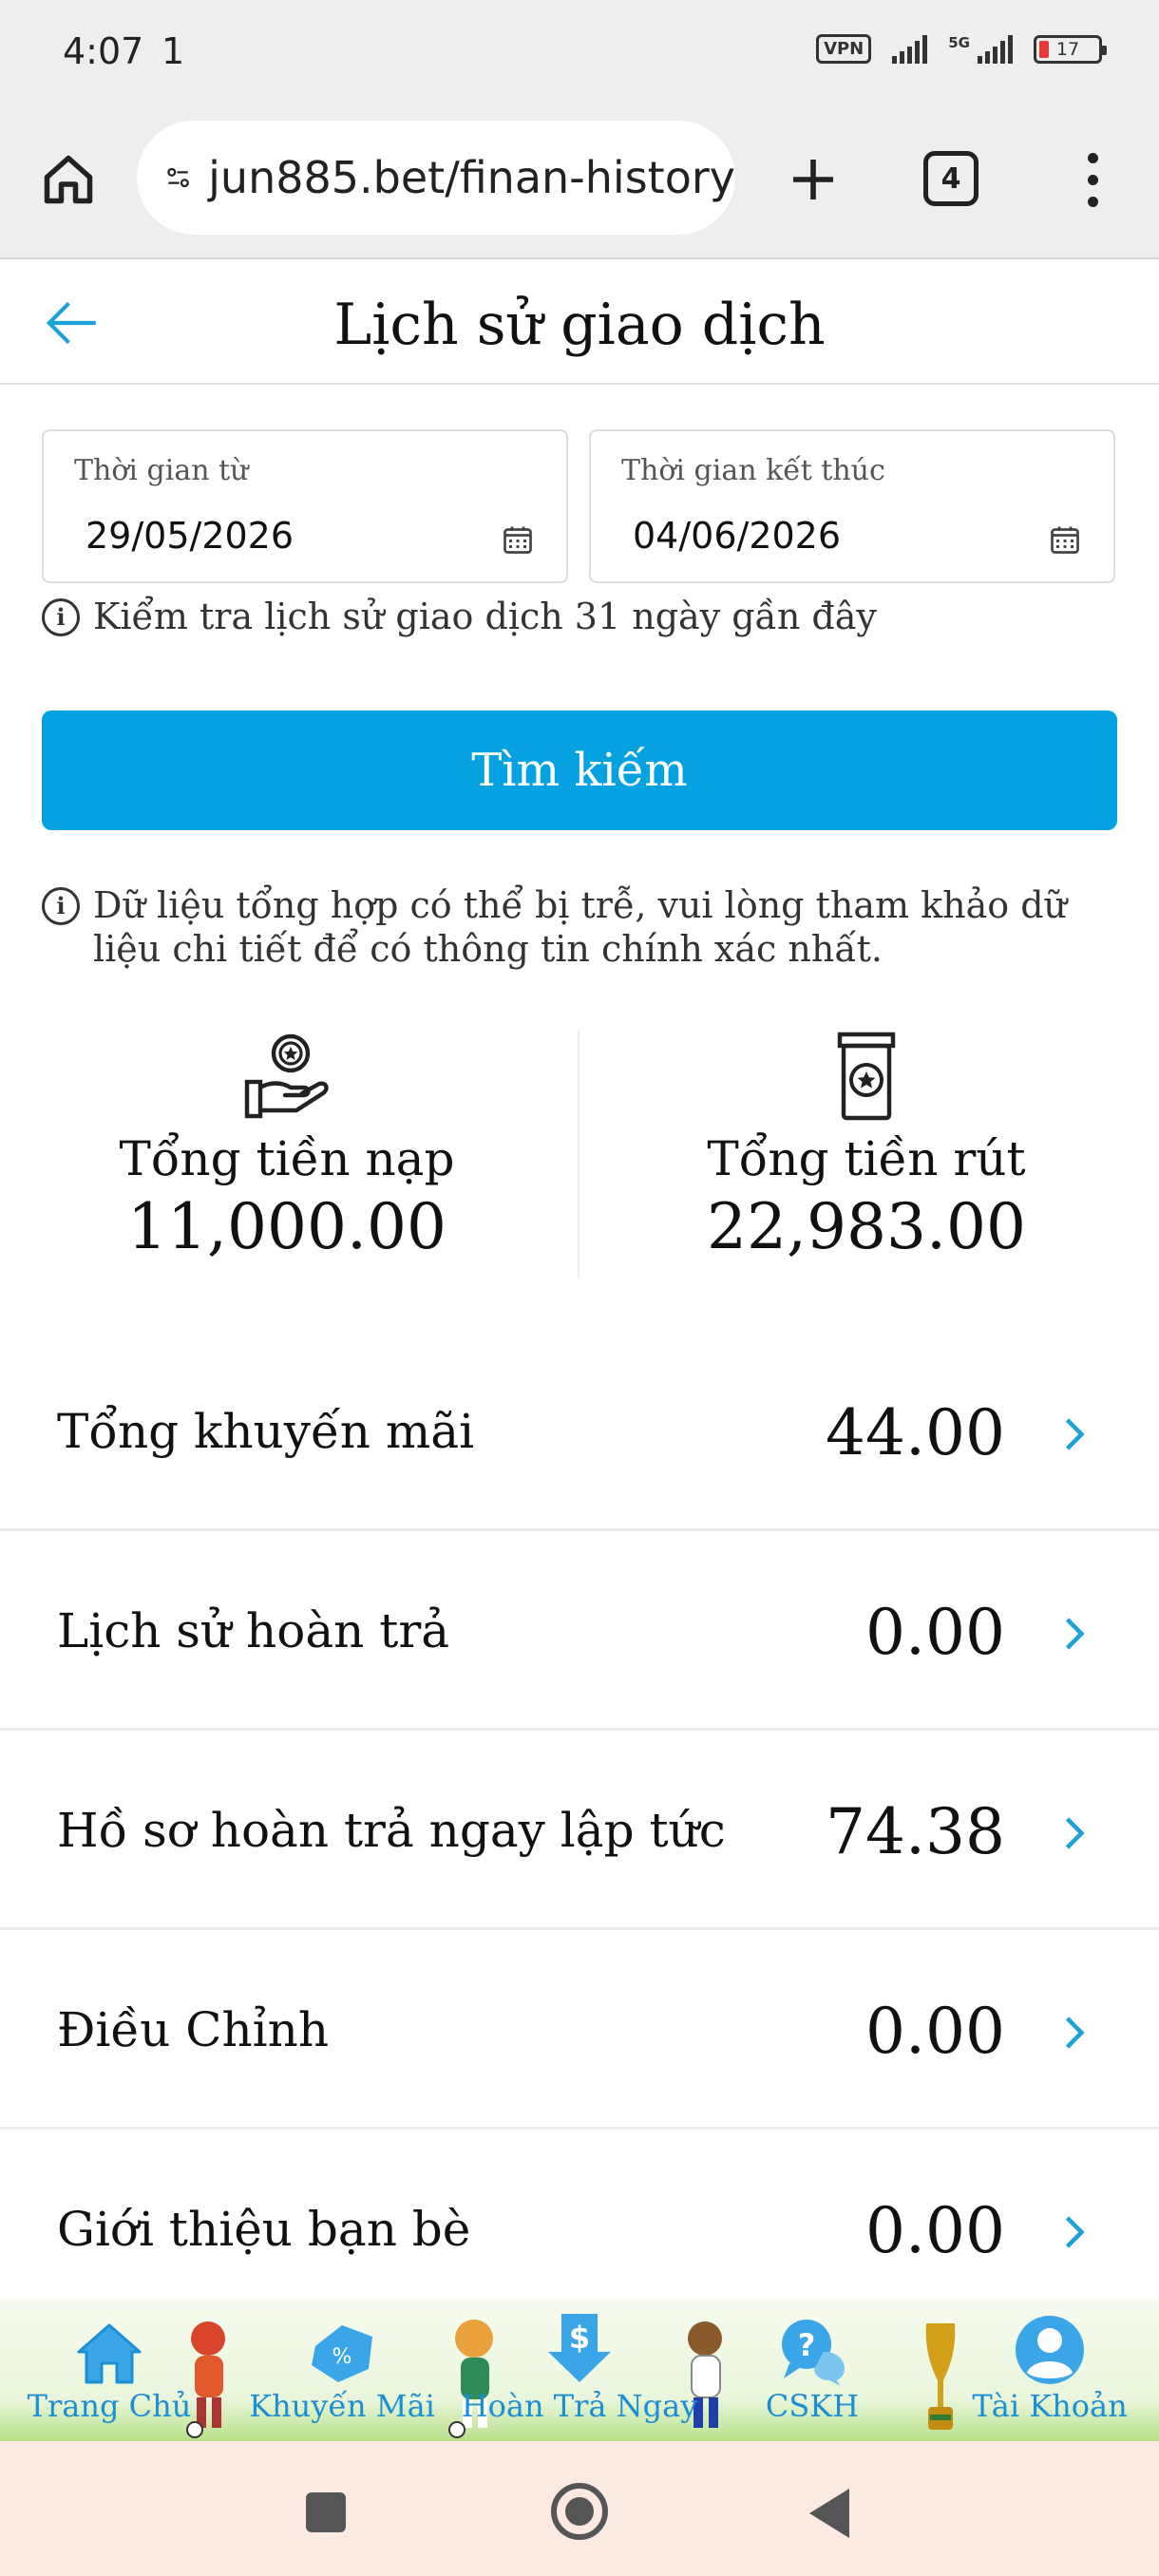 This screenshot has height=2576, width=1159. What do you see at coordinates (829, 2513) in the screenshot?
I see `system-back-button` at bounding box center [829, 2513].